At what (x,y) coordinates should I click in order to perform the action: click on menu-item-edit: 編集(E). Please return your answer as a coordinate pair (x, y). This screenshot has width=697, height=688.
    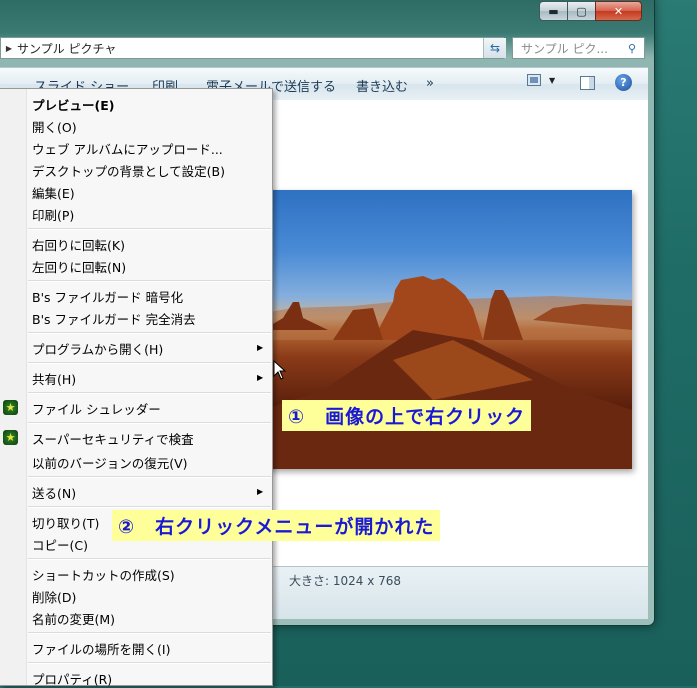
    Looking at the image, I should click on (53, 192).